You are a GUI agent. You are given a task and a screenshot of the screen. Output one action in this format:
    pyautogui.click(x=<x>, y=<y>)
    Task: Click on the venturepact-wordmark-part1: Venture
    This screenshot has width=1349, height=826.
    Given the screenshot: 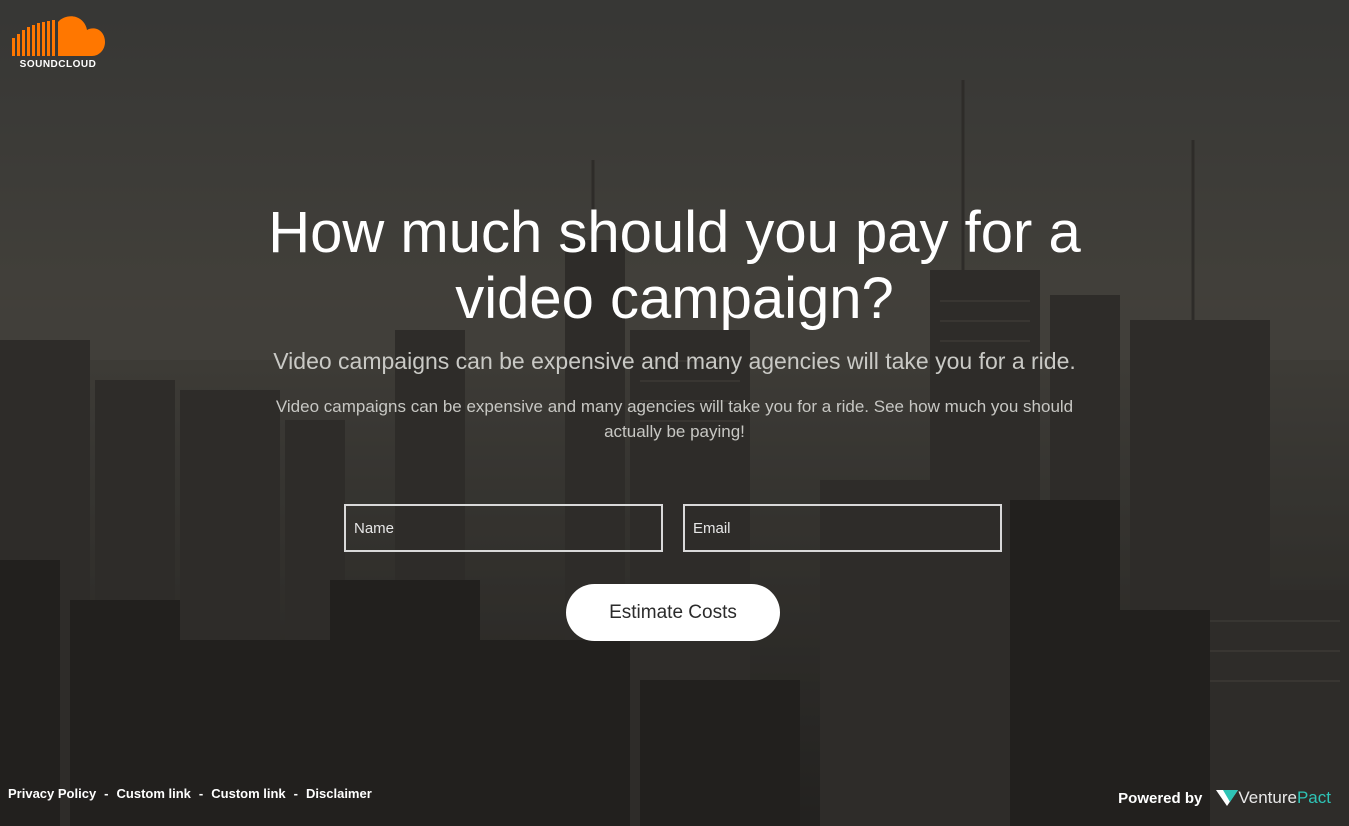 What is the action you would take?
    pyautogui.click(x=1267, y=797)
    